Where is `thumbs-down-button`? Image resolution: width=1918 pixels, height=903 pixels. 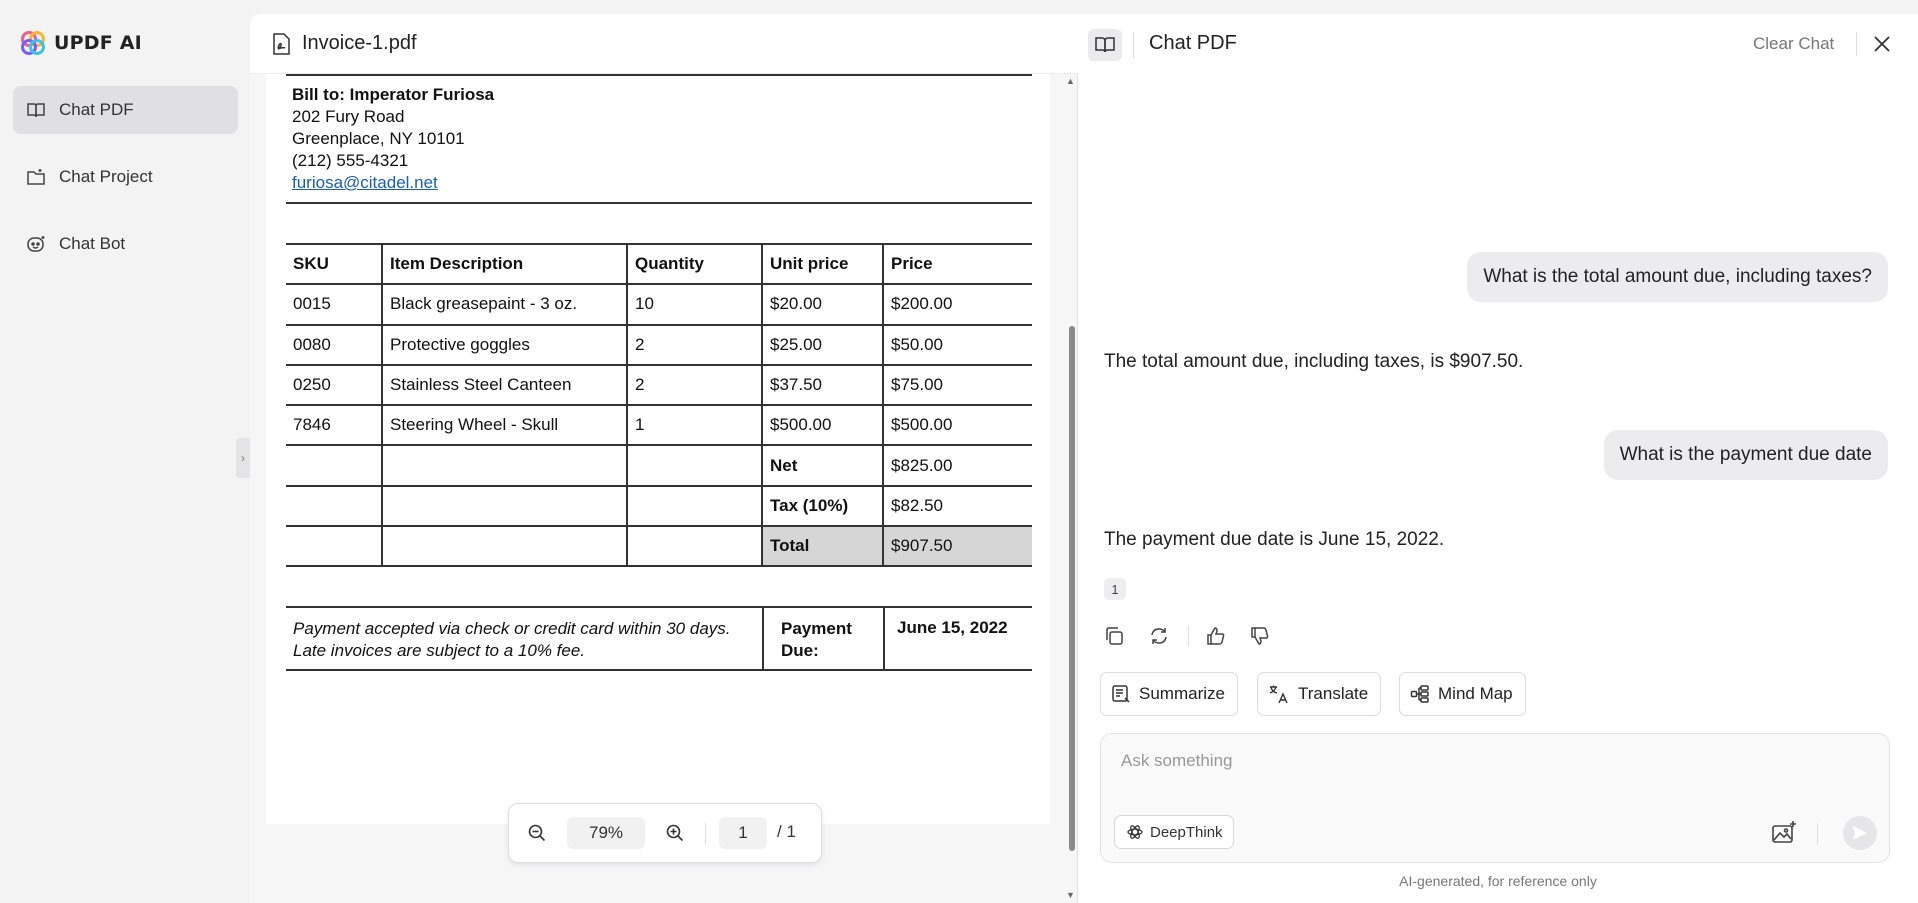
thumbs-down-button is located at coordinates (1260, 636).